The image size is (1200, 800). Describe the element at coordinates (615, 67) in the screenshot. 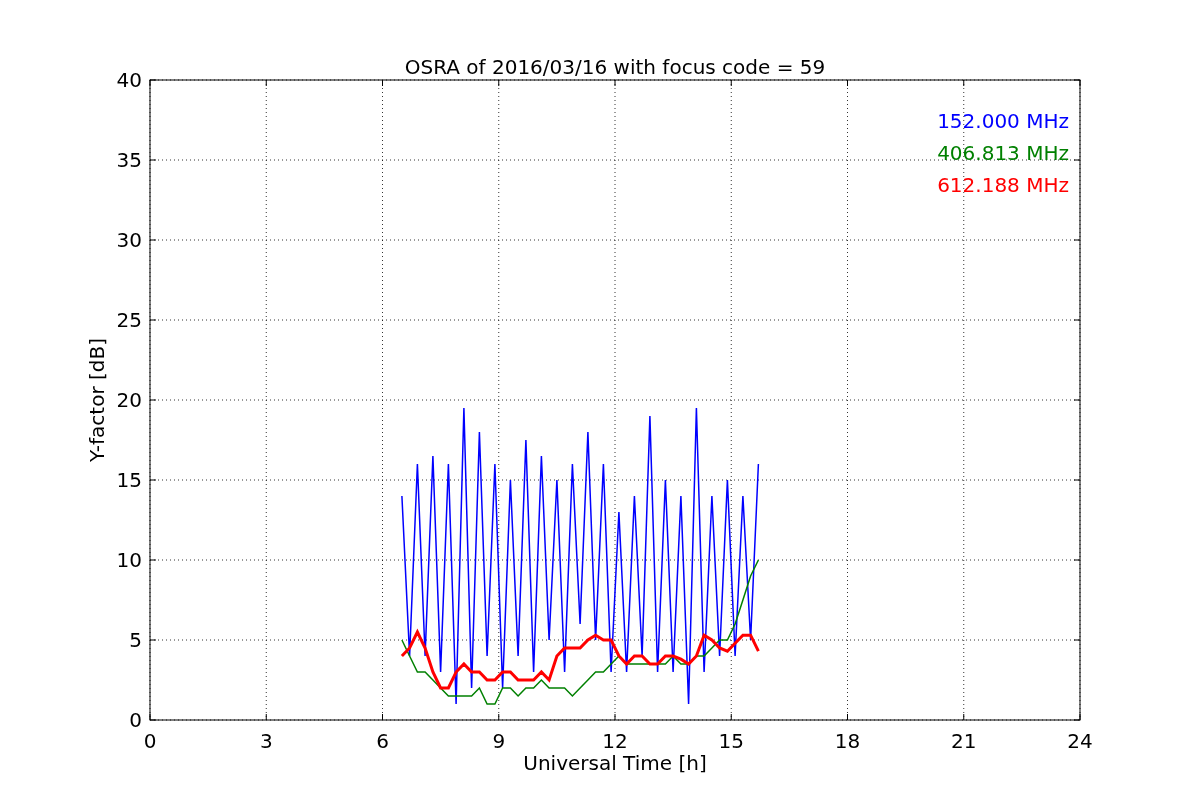

I see `chart-title: OSRA of 2016/03/16 with focus code = 59` at that location.